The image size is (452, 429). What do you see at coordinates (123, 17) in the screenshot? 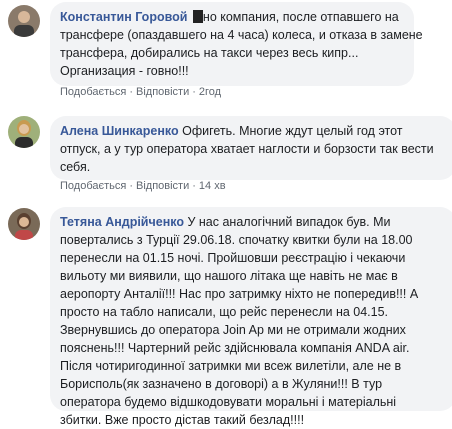
I see `comment-author: Константин Горовой` at bounding box center [123, 17].